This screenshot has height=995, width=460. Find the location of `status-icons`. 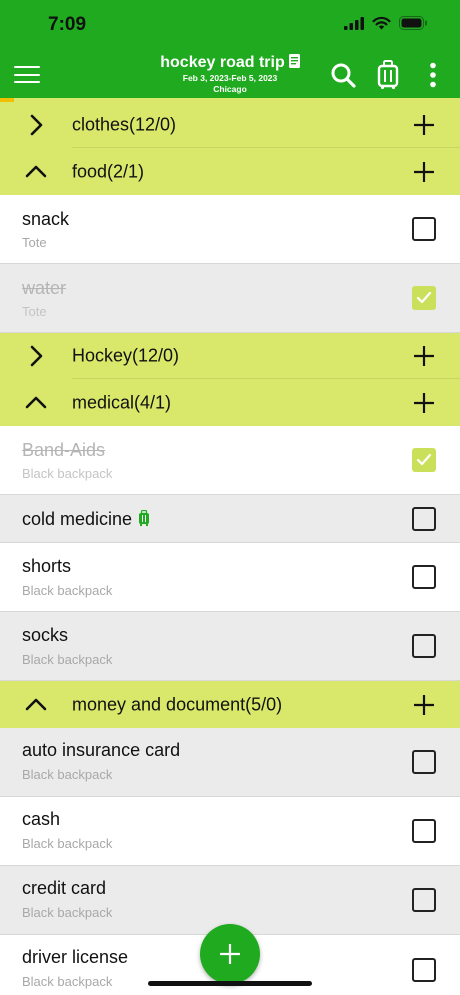

status-icons is located at coordinates (386, 23).